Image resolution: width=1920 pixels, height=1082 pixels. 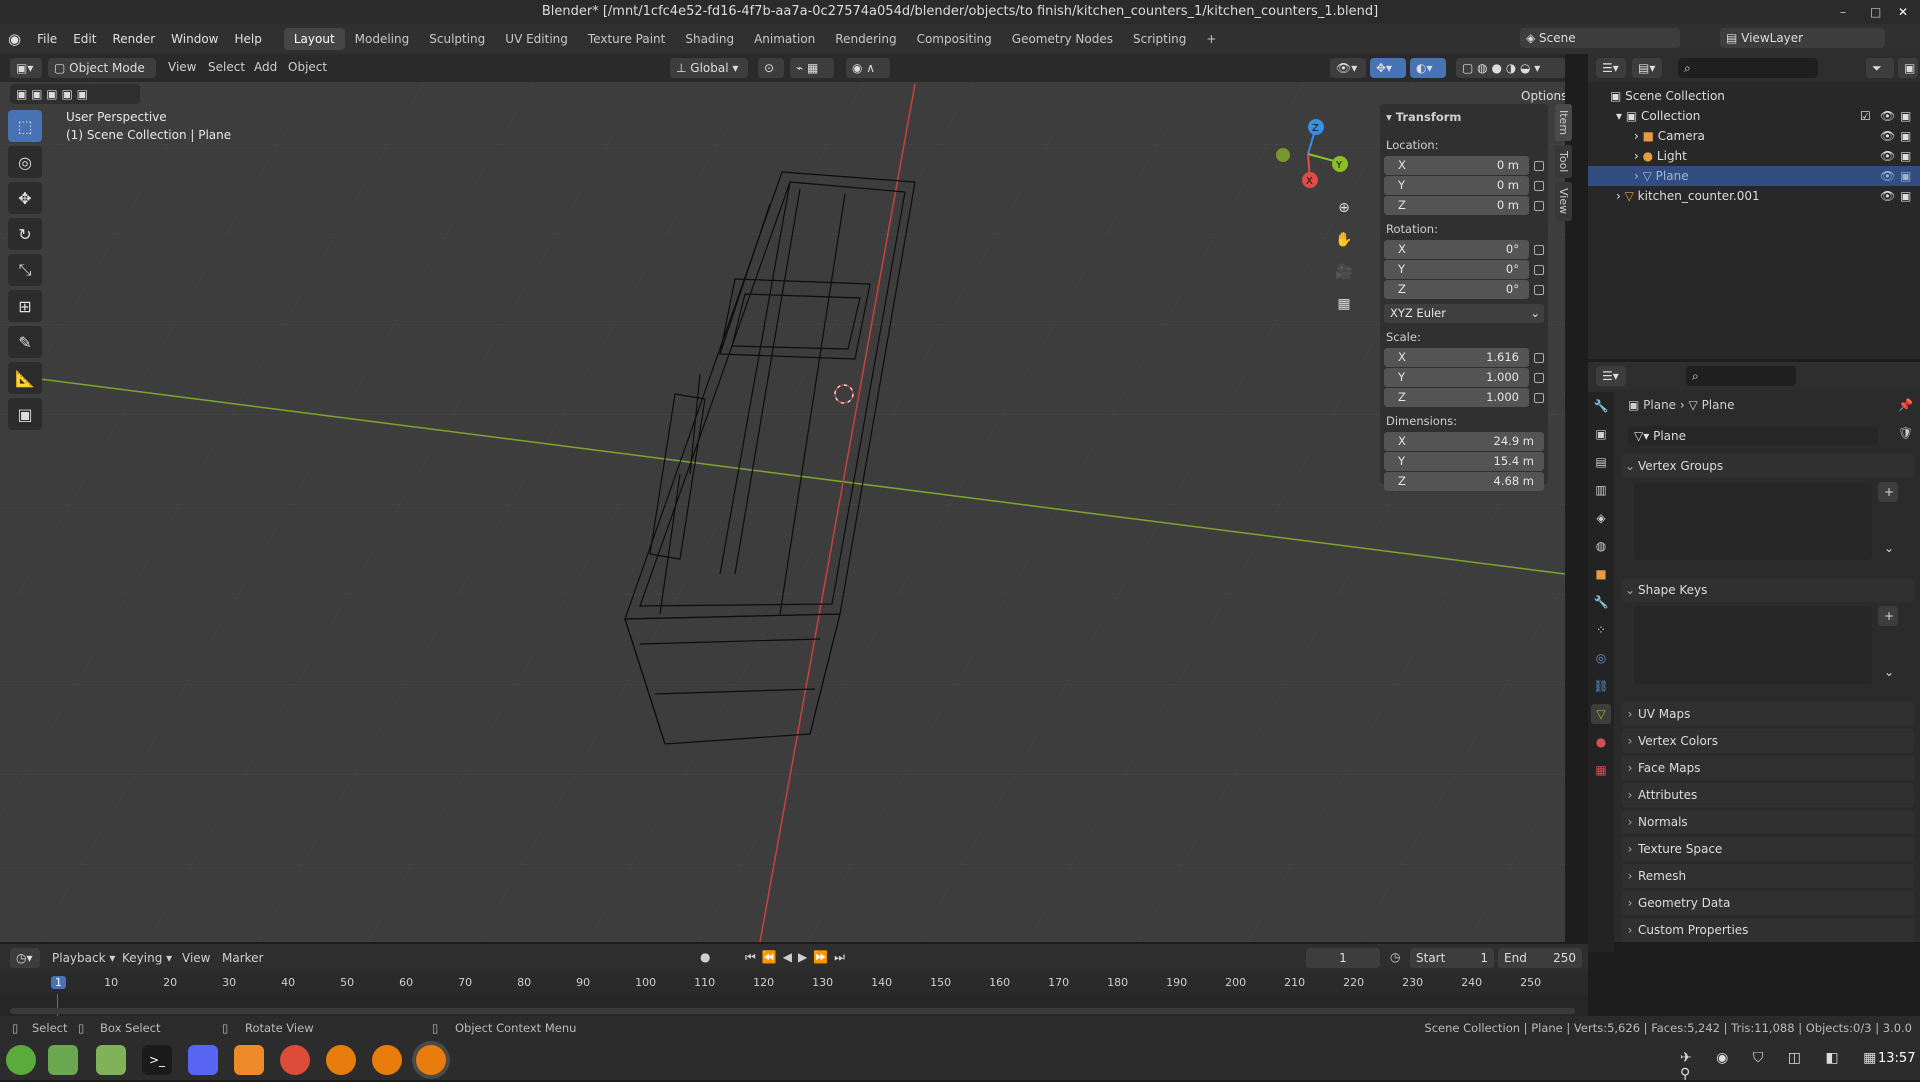 What do you see at coordinates (1344, 240) in the screenshot?
I see `pan-hand-icon: ✋` at bounding box center [1344, 240].